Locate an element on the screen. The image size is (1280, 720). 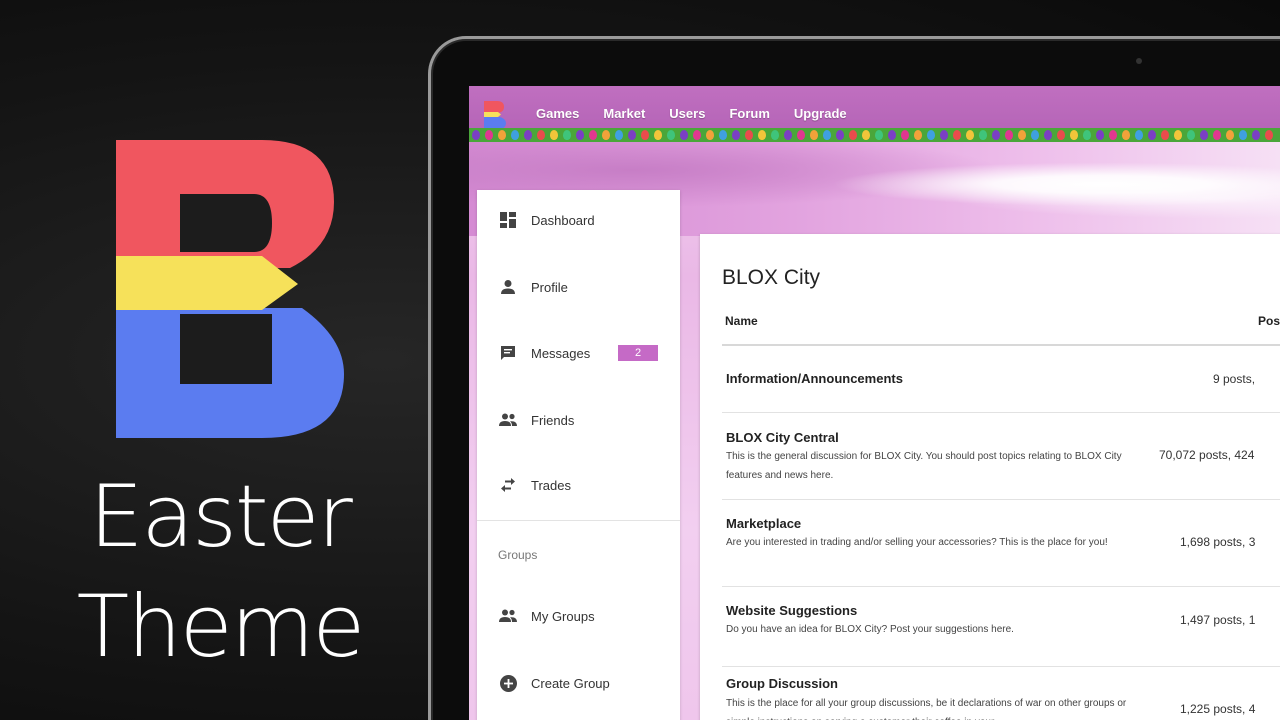
sidebar-divider is located at coordinates (578, 520).